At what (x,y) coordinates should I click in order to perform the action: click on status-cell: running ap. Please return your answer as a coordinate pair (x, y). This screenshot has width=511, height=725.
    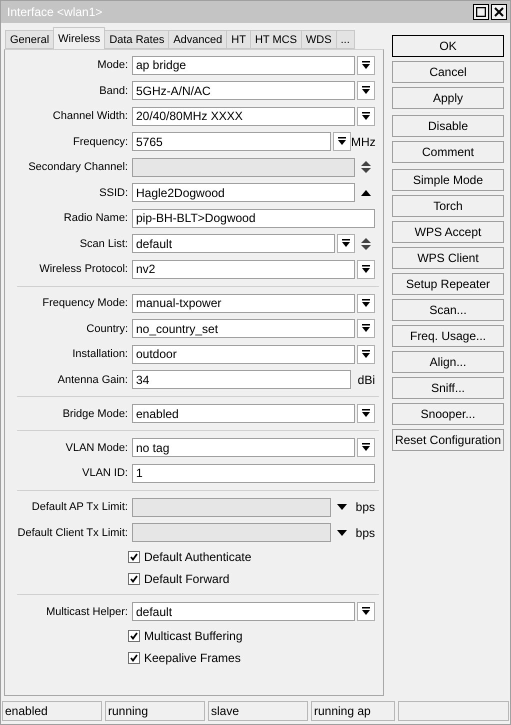
    Looking at the image, I should click on (353, 711).